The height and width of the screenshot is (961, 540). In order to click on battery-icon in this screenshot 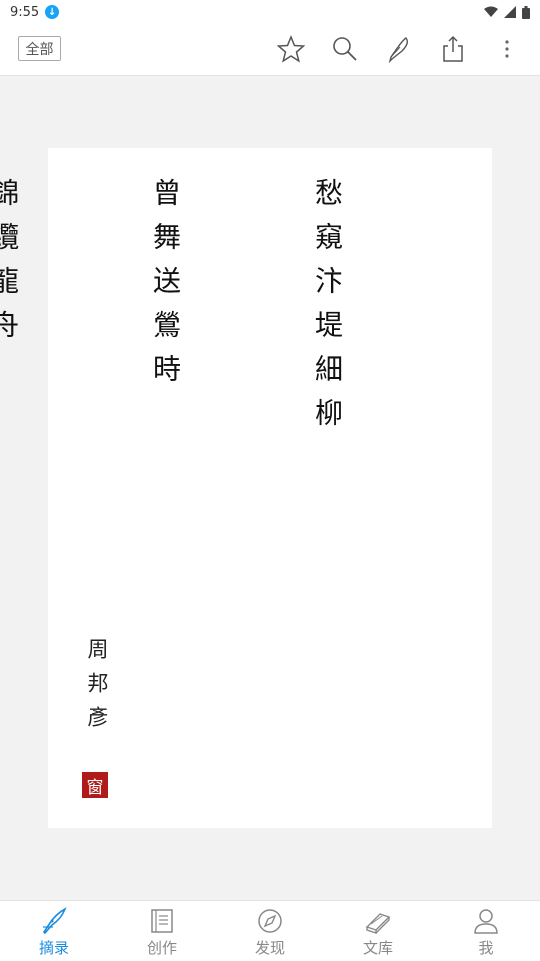, I will do `click(526, 12)`.